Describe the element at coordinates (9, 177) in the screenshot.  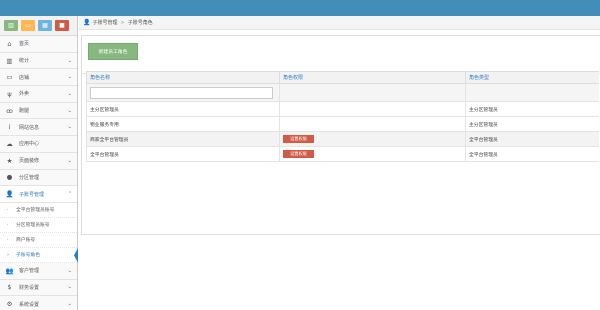
I see `circle-icon: ●` at that location.